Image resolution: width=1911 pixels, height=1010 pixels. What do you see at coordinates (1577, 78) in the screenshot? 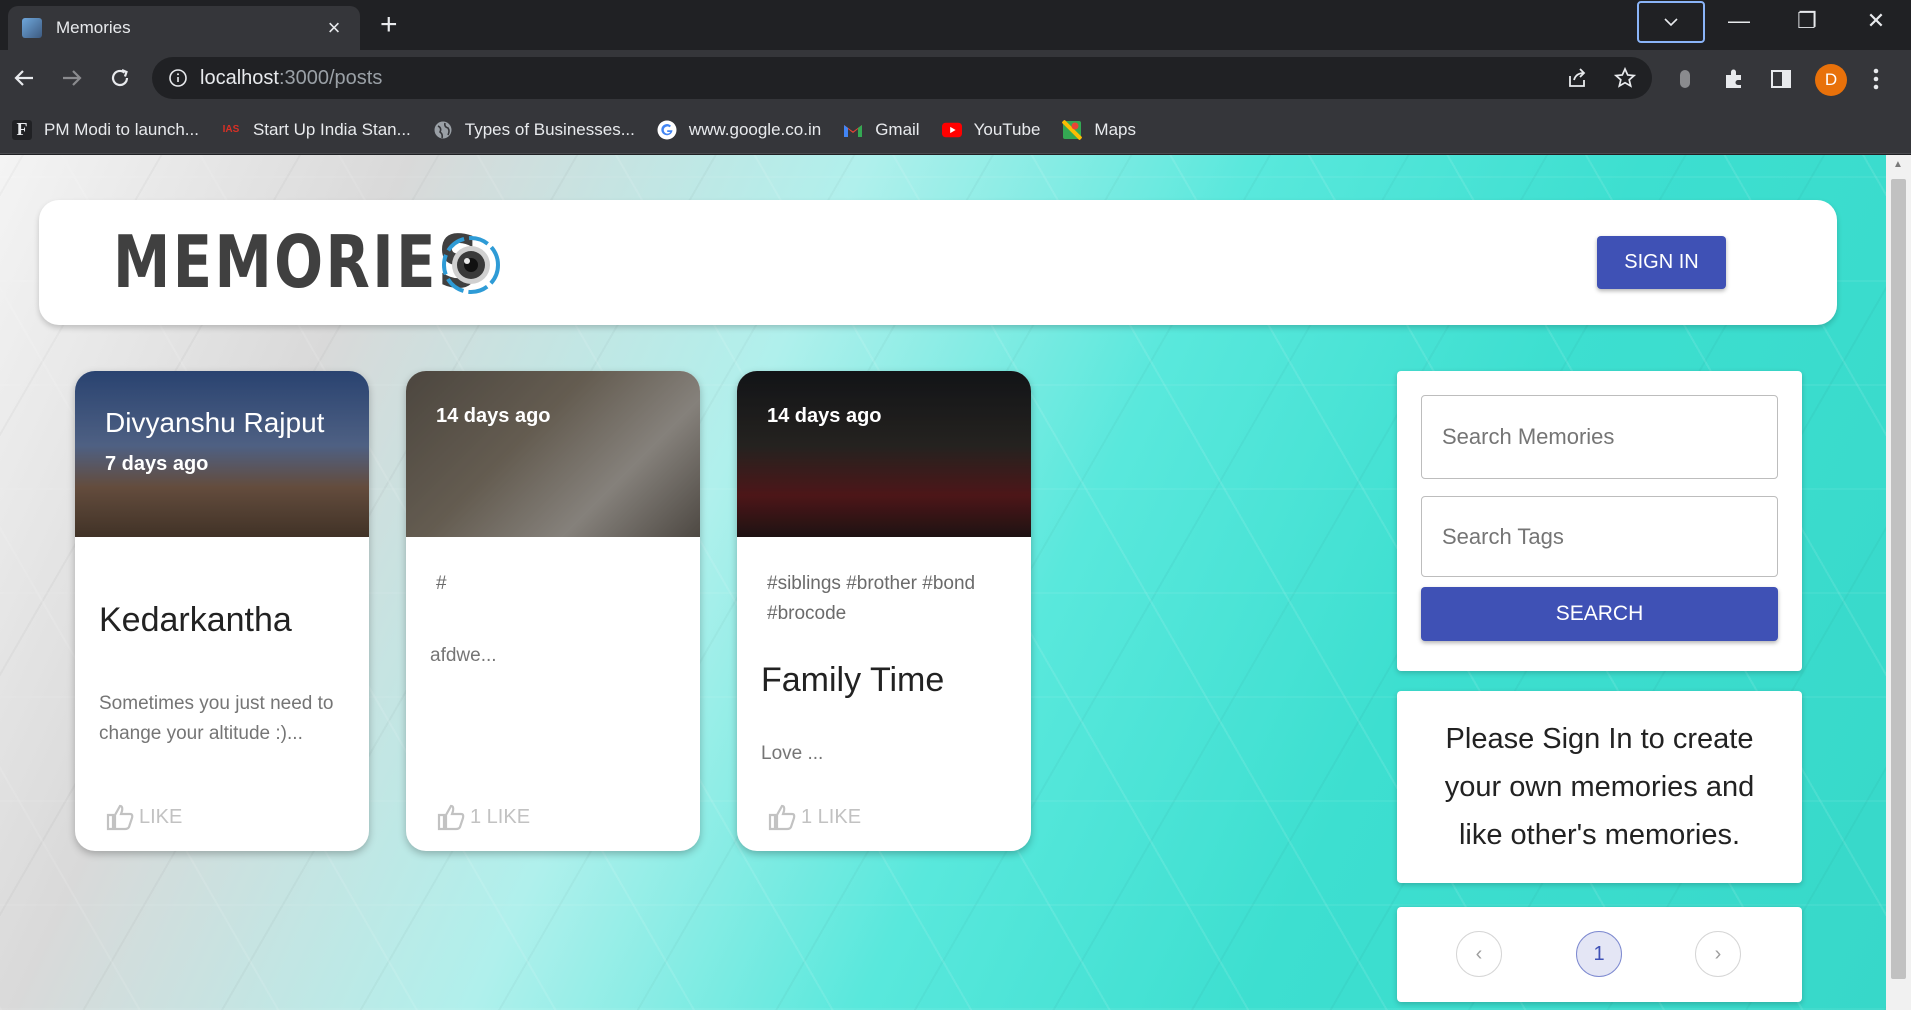
I see `share-icon` at bounding box center [1577, 78].